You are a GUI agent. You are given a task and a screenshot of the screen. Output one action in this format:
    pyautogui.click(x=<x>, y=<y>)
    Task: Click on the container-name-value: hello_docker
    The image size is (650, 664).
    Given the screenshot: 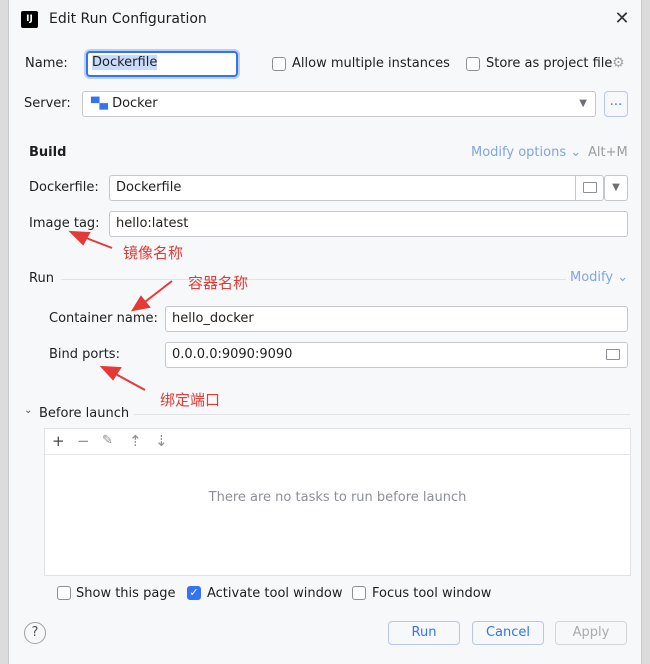 What is the action you would take?
    pyautogui.click(x=213, y=318)
    